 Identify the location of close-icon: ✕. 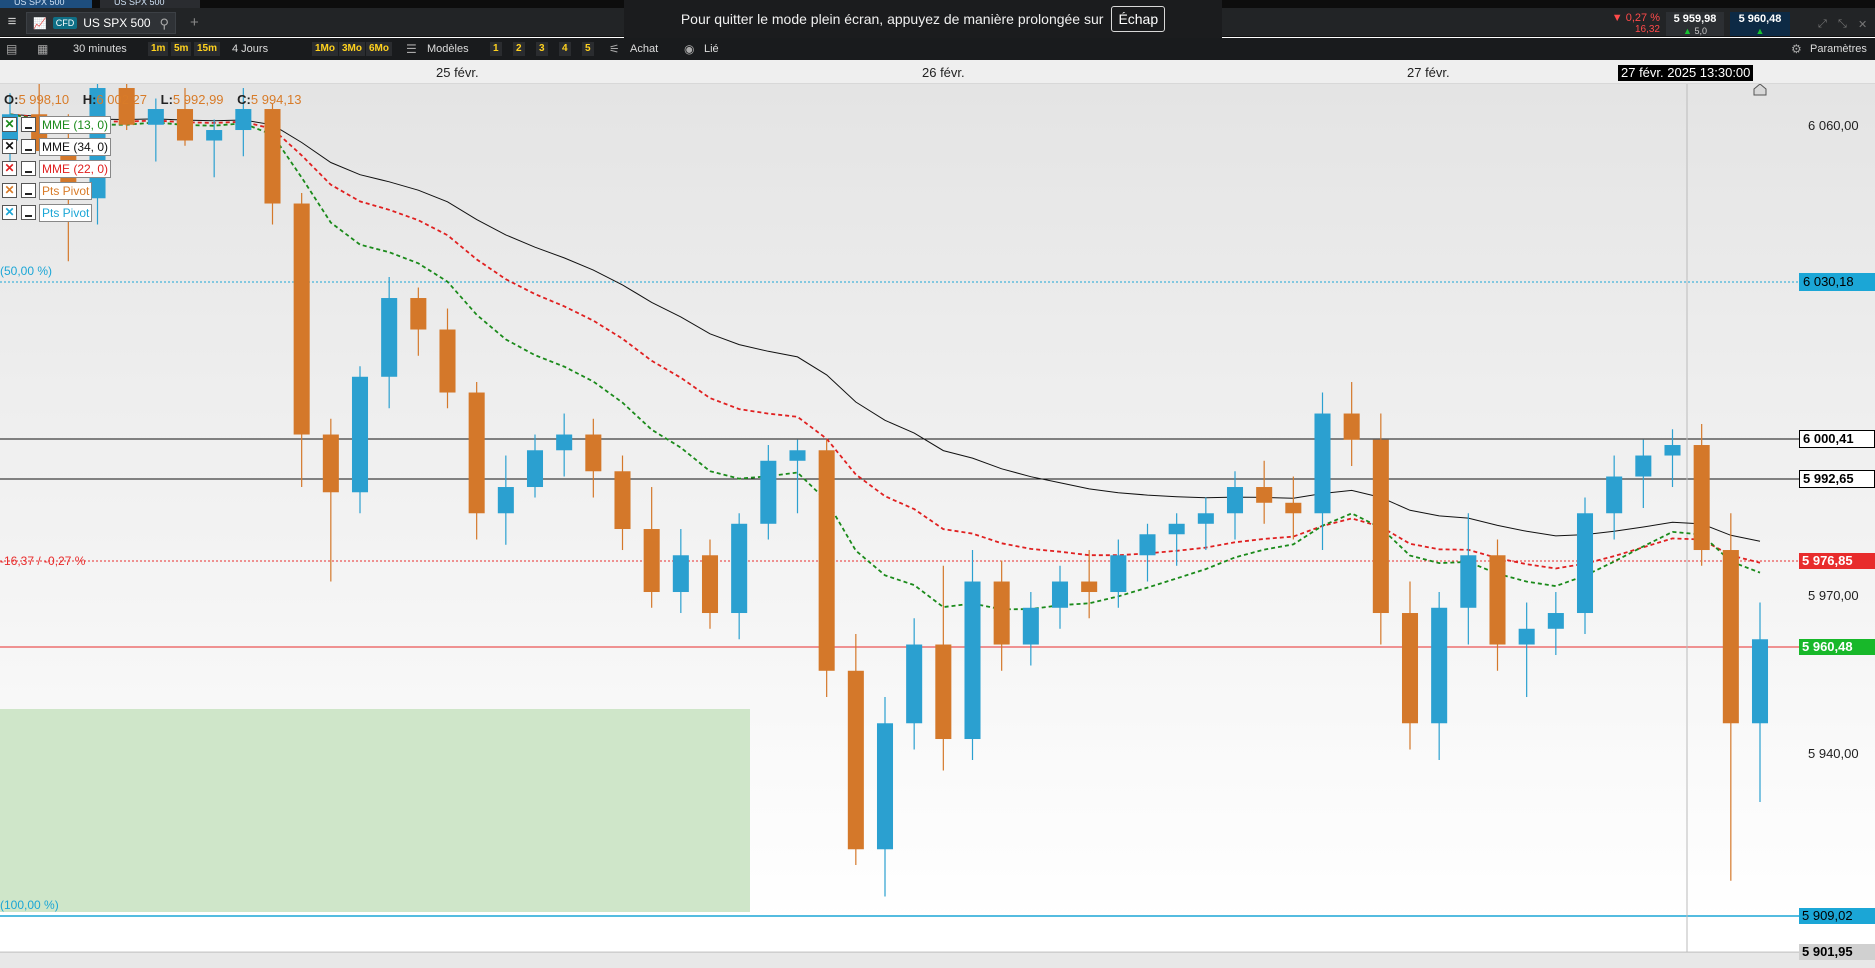
(1862, 24).